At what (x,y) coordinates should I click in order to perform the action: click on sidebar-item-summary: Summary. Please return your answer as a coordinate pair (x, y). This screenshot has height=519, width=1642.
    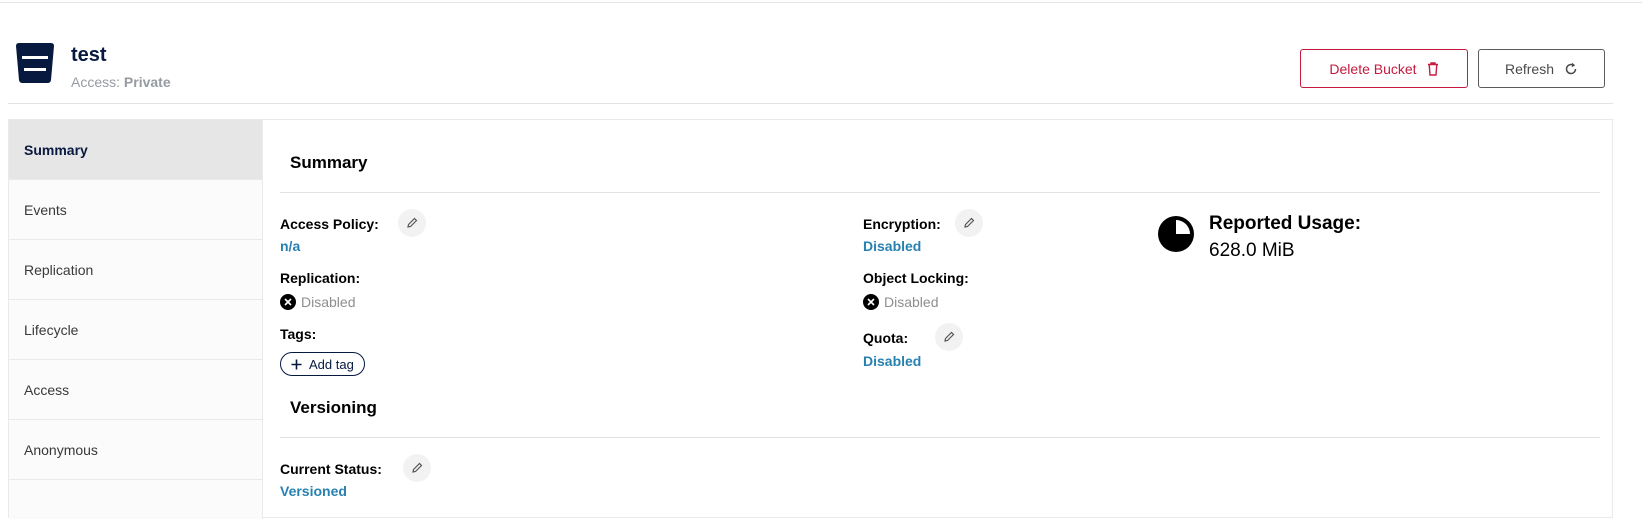
    Looking at the image, I should click on (135, 150).